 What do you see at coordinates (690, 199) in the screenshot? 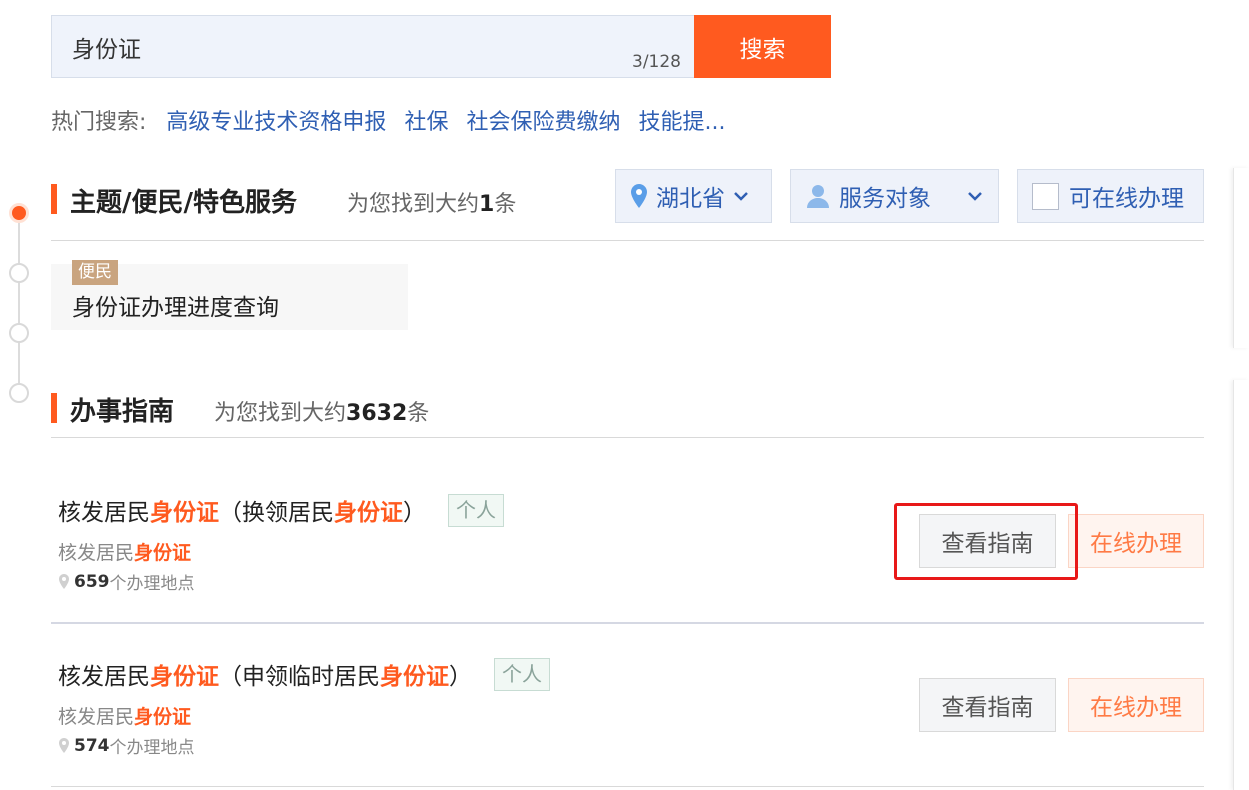
I see `location-filter-label: 湖北省` at bounding box center [690, 199].